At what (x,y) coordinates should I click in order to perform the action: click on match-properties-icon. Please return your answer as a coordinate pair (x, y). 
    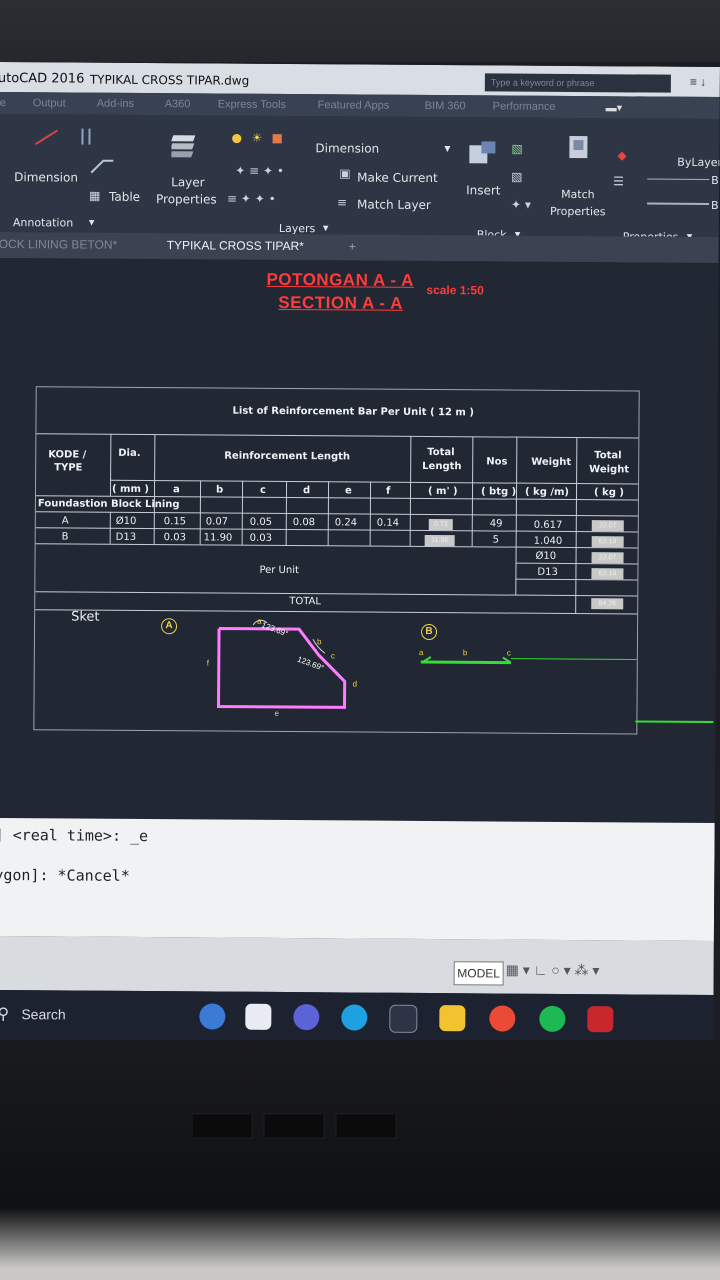
    Looking at the image, I should click on (580, 152).